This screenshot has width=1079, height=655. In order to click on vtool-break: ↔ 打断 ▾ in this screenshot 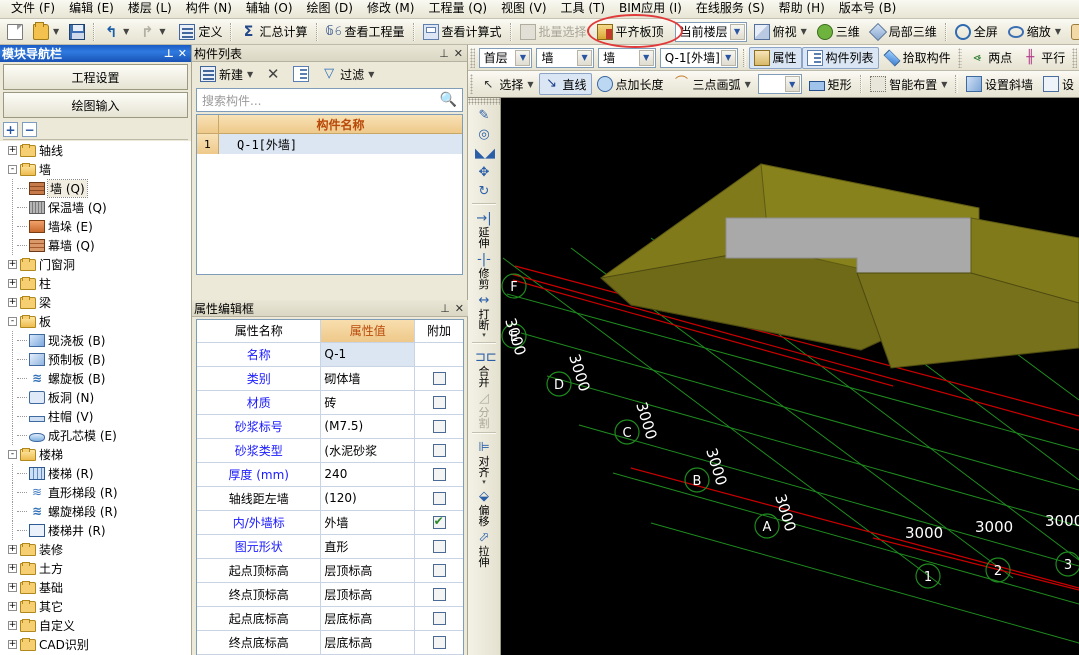, I will do `click(484, 314)`.